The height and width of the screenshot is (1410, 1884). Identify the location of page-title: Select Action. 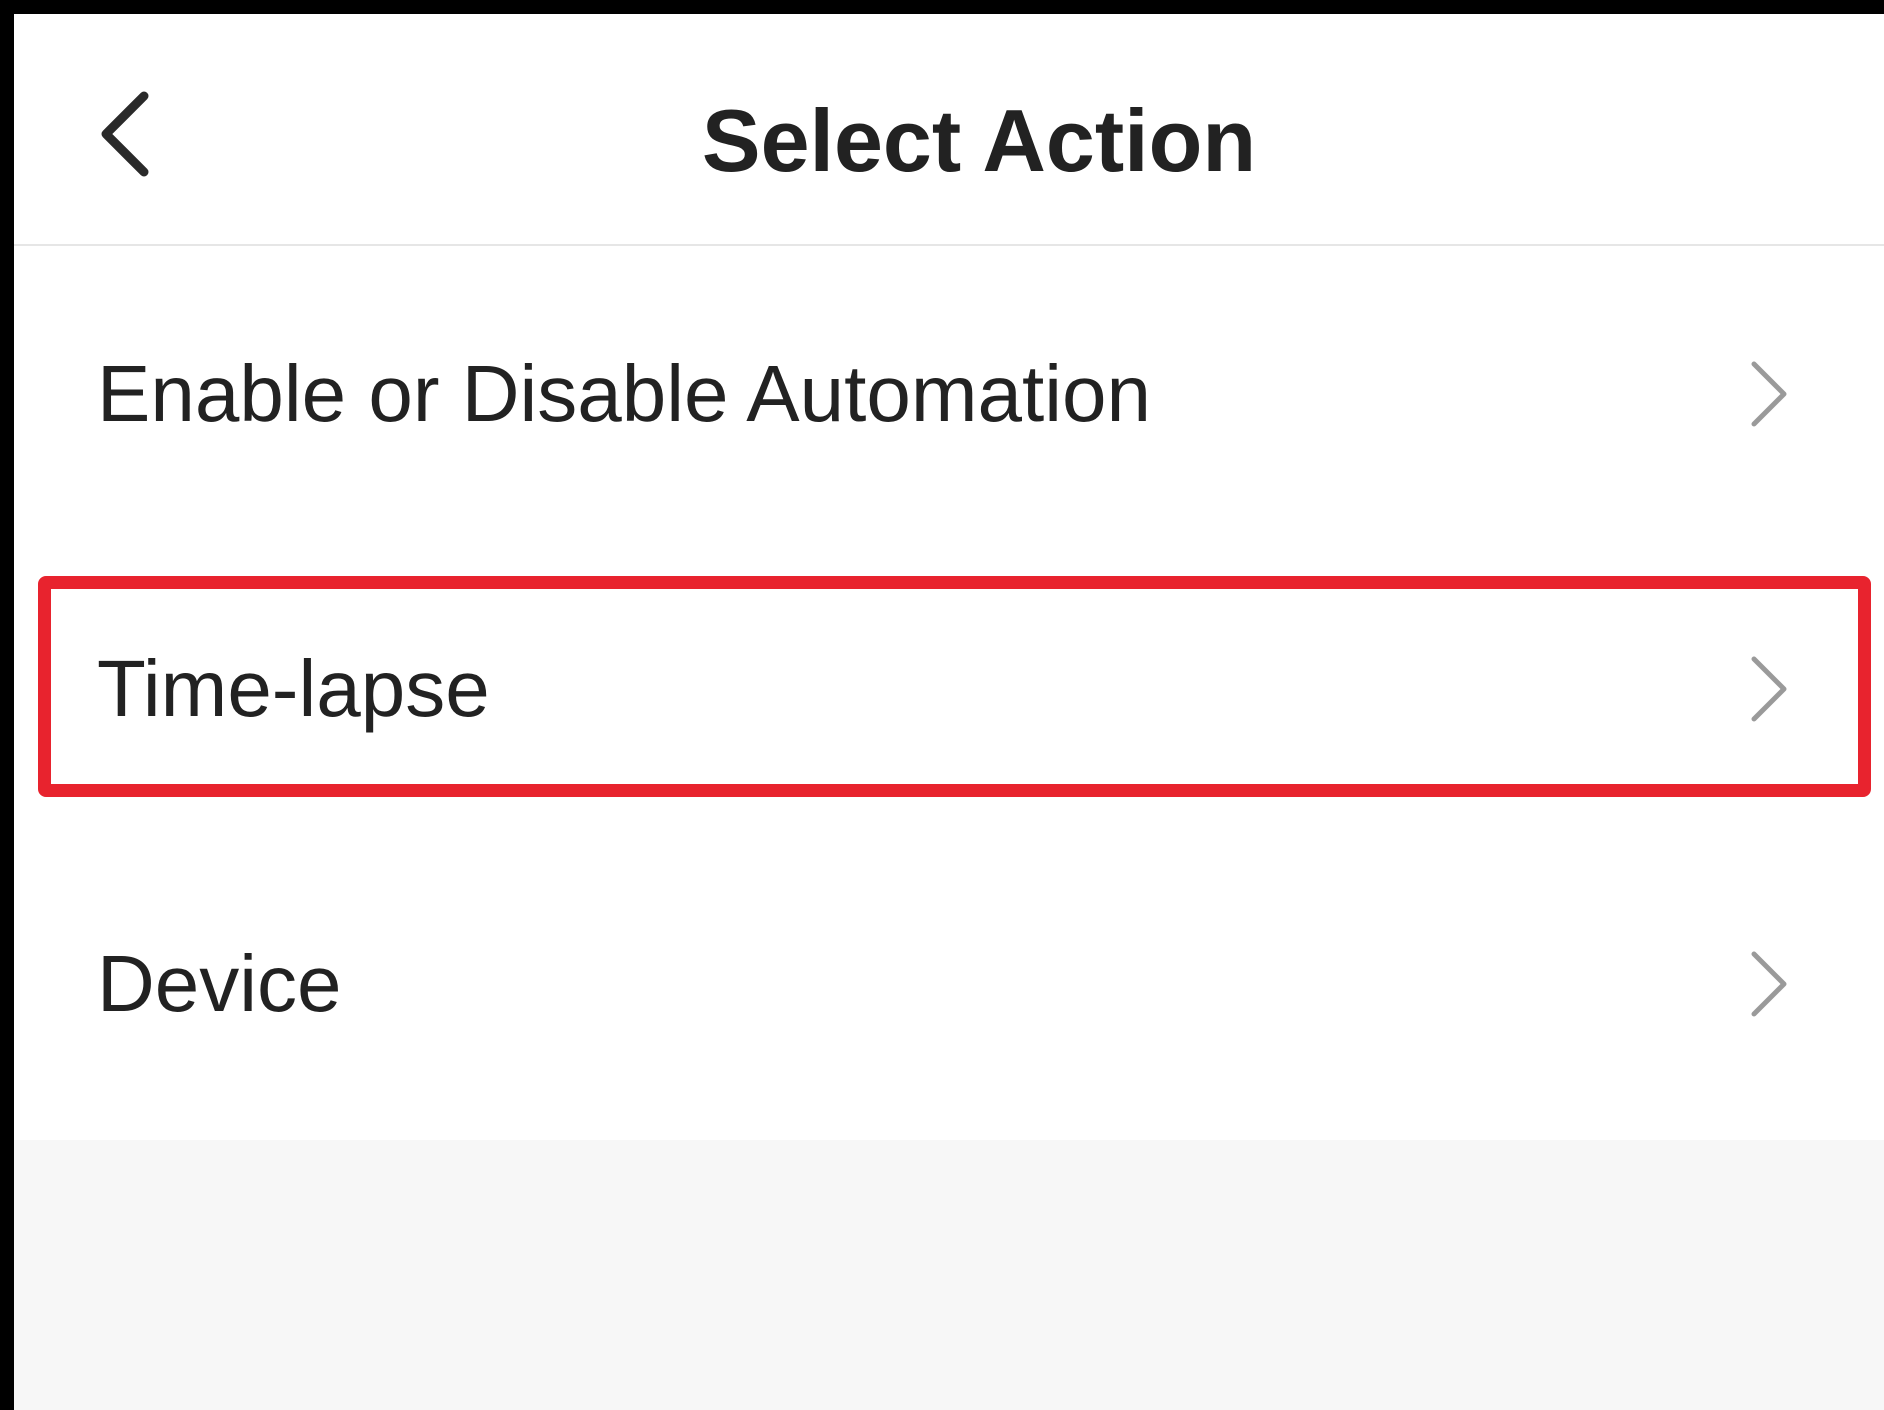
(979, 140).